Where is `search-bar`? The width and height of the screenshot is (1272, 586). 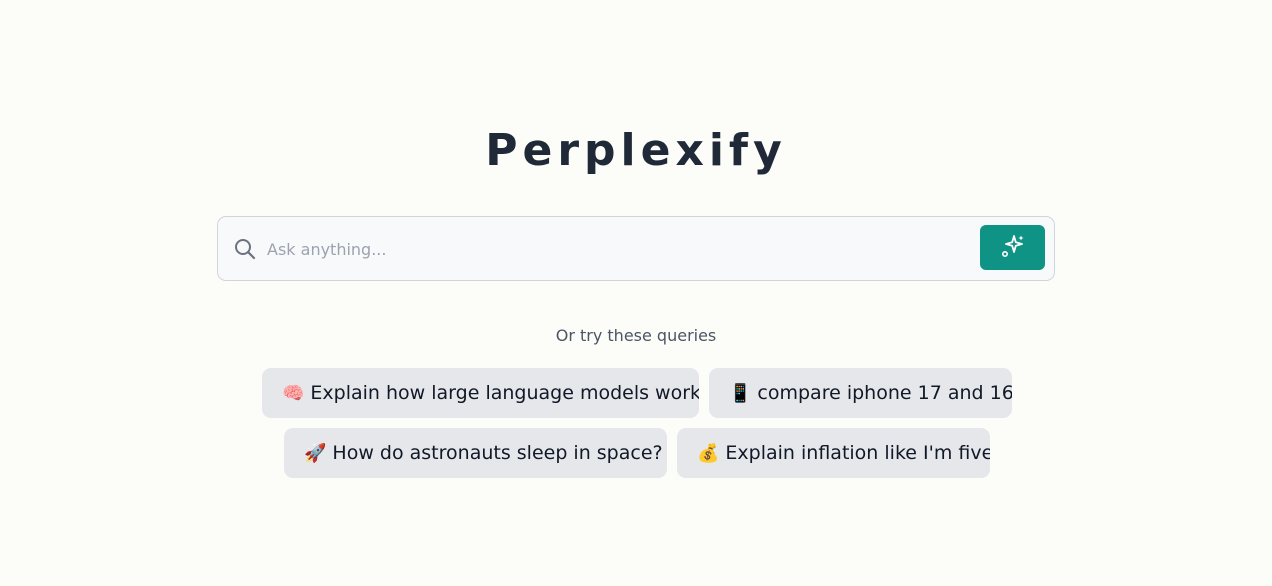
search-bar is located at coordinates (636, 248).